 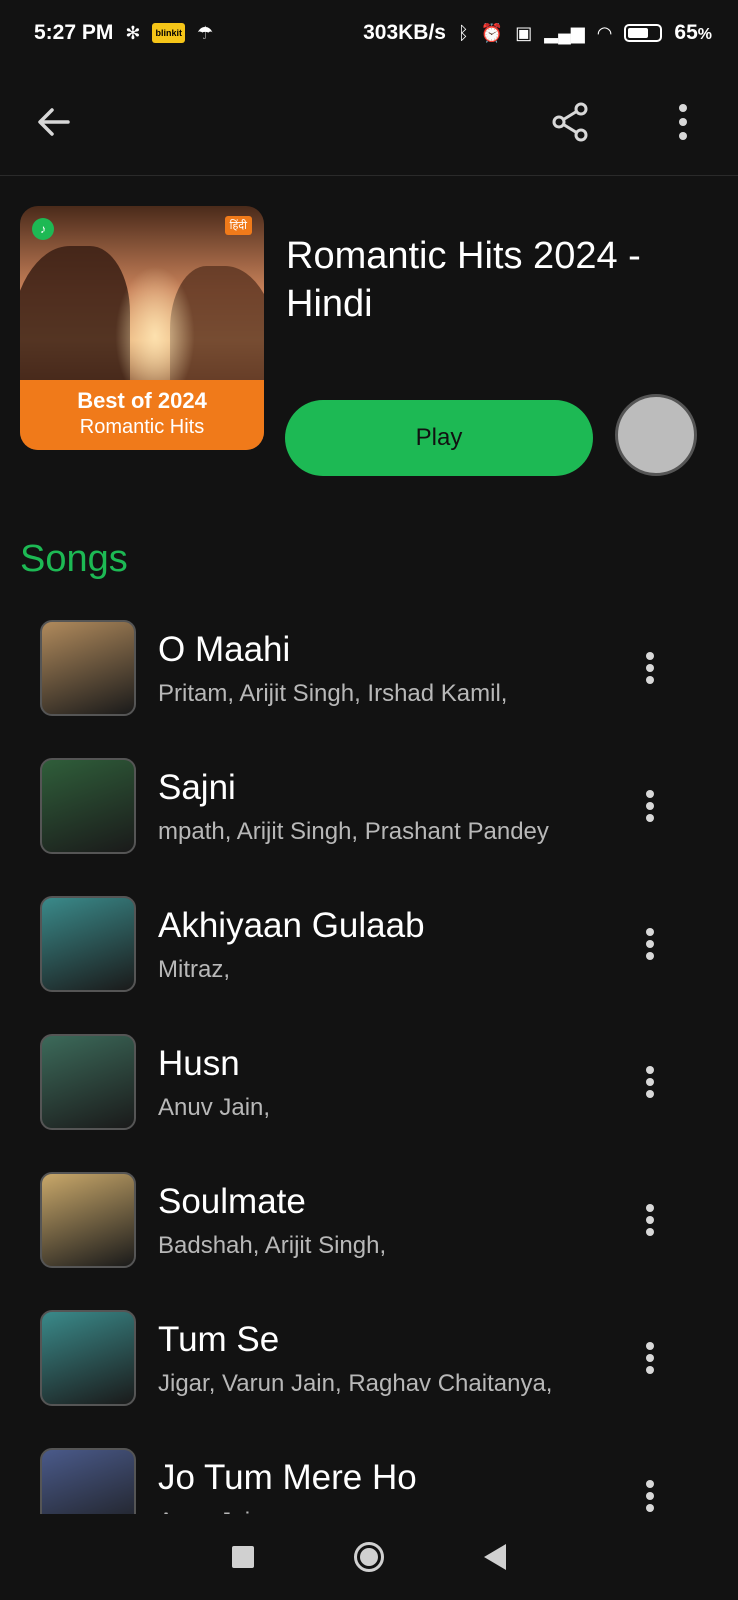 What do you see at coordinates (463, 32) in the screenshot?
I see `bluetooth-icon: ᛒ` at bounding box center [463, 32].